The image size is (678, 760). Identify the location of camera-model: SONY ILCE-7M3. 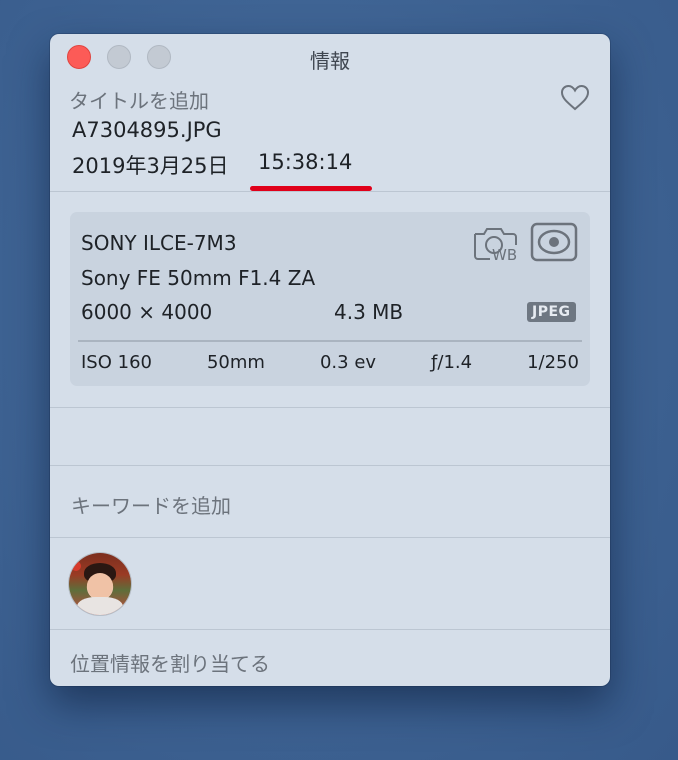
(159, 243).